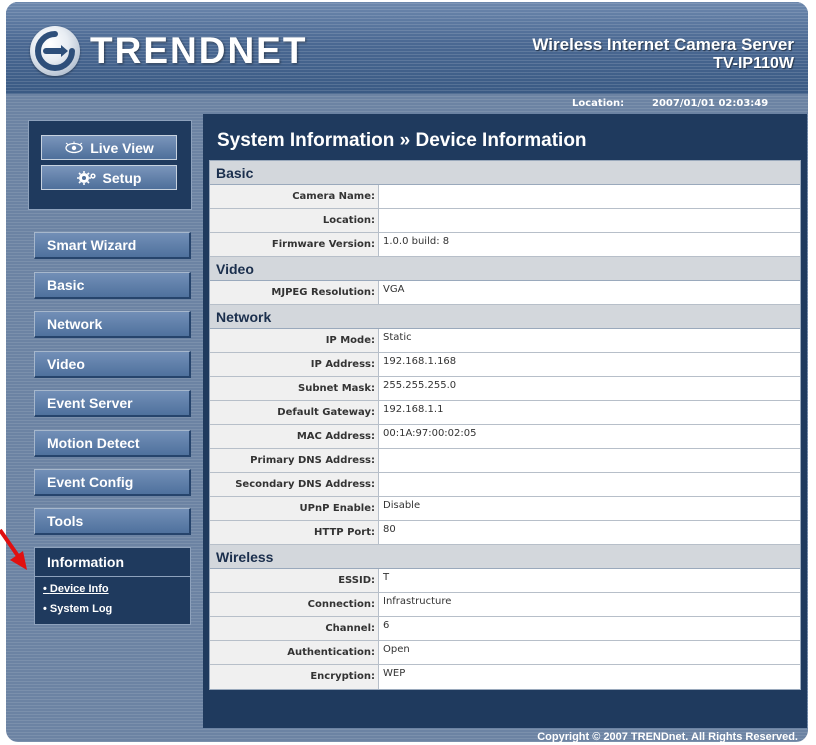 The image size is (816, 745). Describe the element at coordinates (294, 388) in the screenshot. I see `row-label: Subnet Mask:` at that location.